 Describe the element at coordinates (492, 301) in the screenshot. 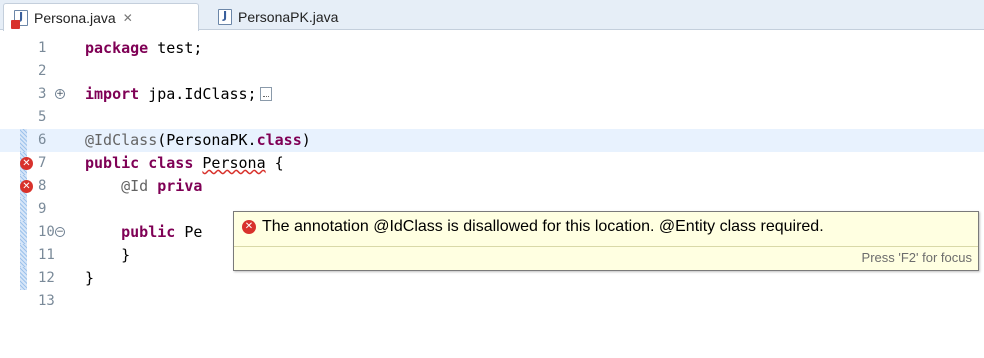

I see `code-line: 13` at that location.